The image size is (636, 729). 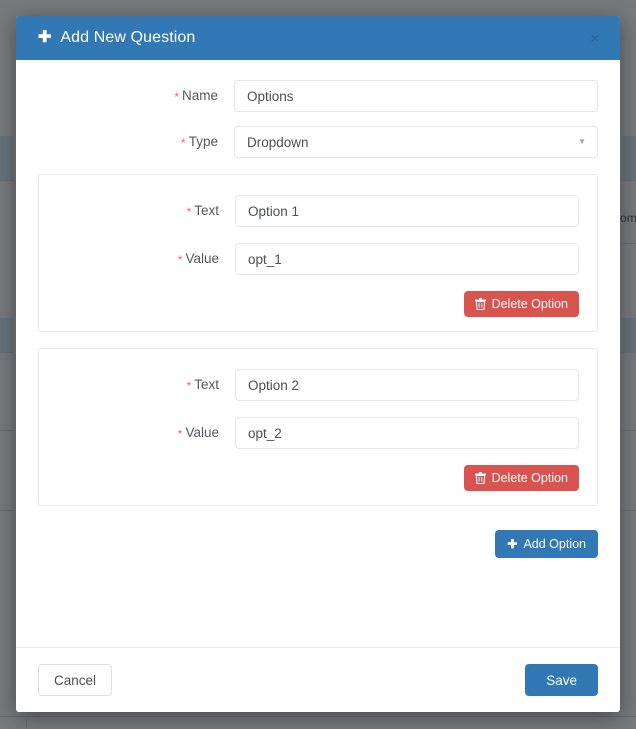 I want to click on form-row-option-value: * Value opt_1, so click(x=309, y=259).